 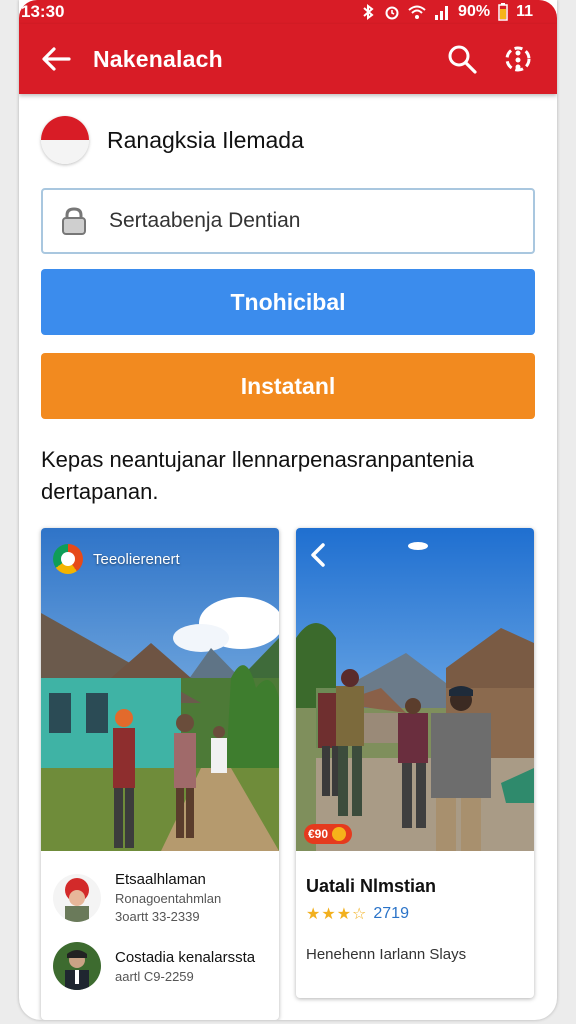 What do you see at coordinates (288, 302) in the screenshot?
I see `primary-button: Tnohicibal` at bounding box center [288, 302].